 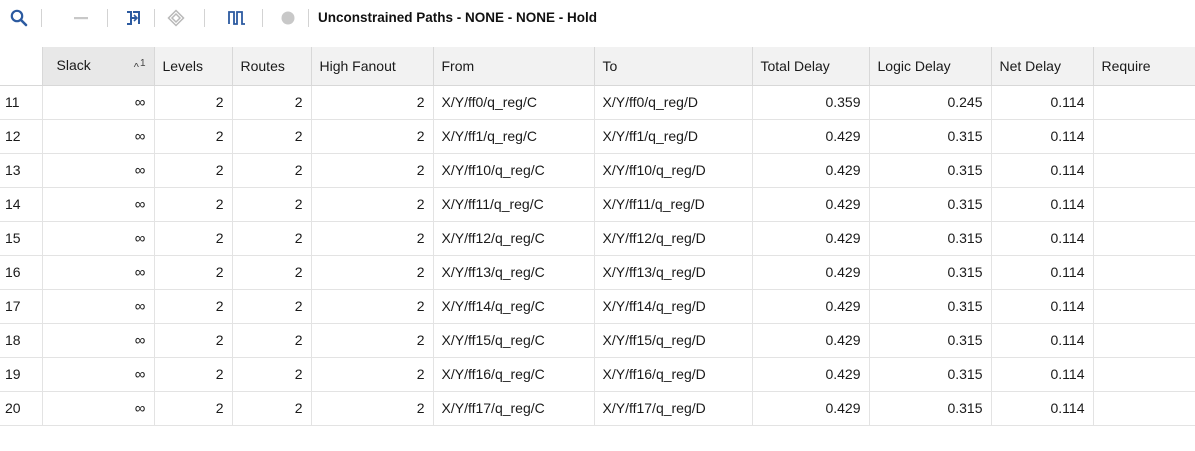 What do you see at coordinates (458, 17) in the screenshot?
I see `results-title: Unconstrained Paths - NONE - NONE - Hold` at bounding box center [458, 17].